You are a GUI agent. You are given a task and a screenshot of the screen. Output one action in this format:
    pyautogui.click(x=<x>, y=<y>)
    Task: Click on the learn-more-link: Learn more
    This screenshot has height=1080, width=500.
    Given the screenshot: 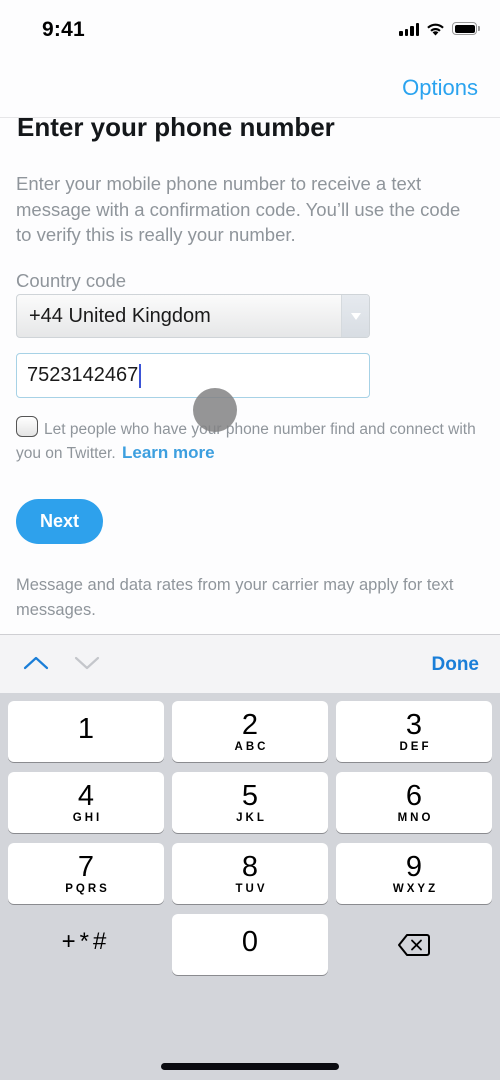 What is the action you would take?
    pyautogui.click(x=168, y=452)
    